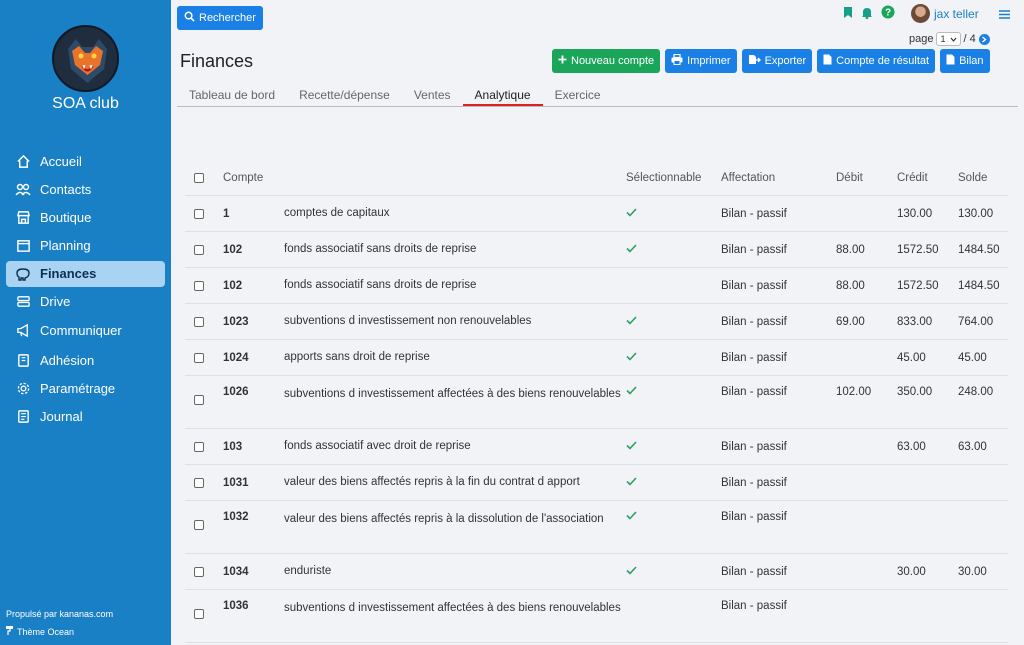 This screenshot has height=645, width=1024. What do you see at coordinates (85, 360) in the screenshot?
I see `sidebar-item-adhesion: Adhésion` at bounding box center [85, 360].